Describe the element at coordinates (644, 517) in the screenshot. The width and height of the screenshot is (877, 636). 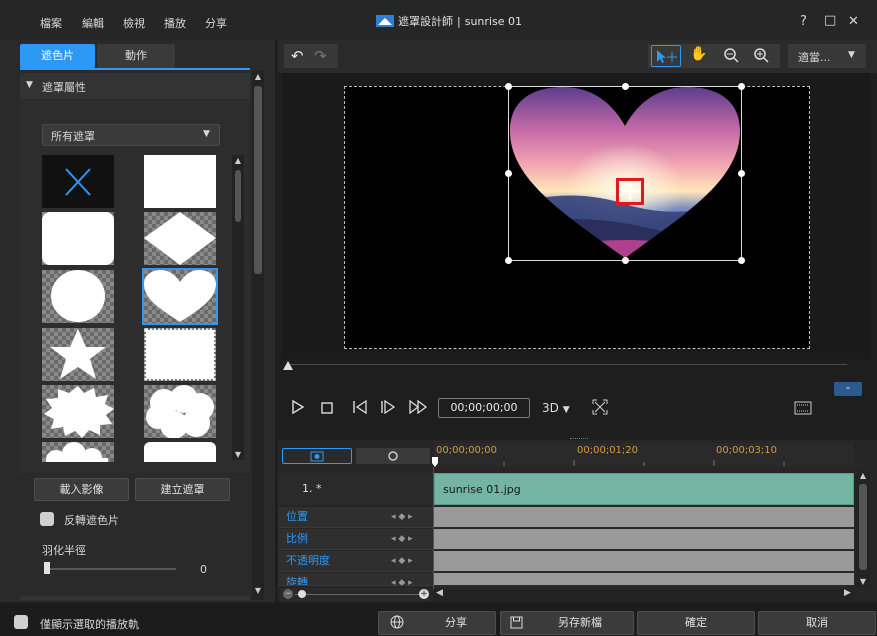
I see `keyframe-track-position` at that location.